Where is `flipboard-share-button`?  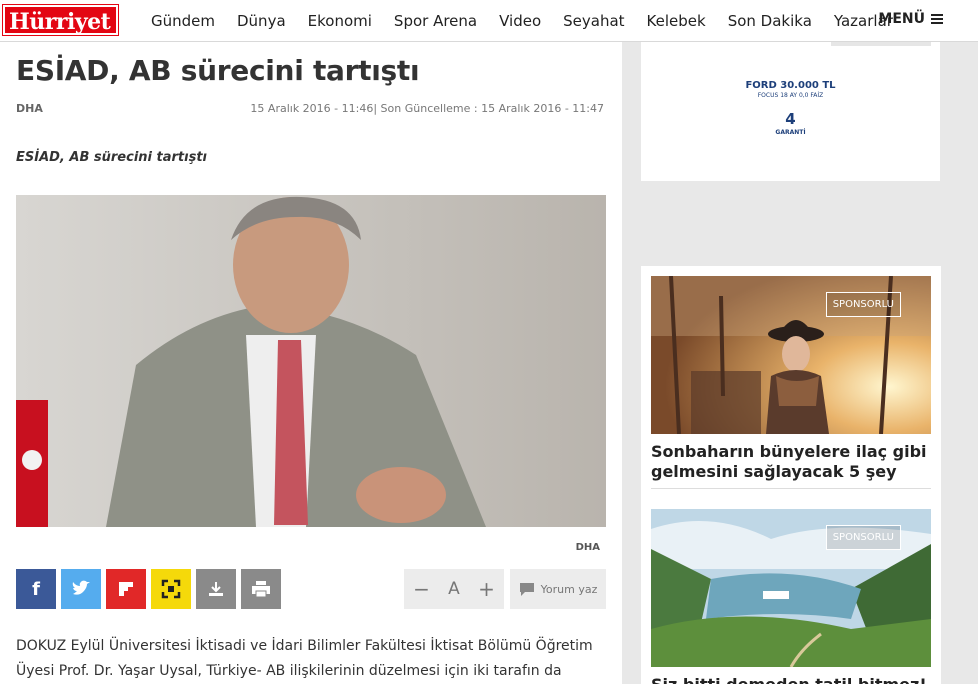 flipboard-share-button is located at coordinates (126, 589).